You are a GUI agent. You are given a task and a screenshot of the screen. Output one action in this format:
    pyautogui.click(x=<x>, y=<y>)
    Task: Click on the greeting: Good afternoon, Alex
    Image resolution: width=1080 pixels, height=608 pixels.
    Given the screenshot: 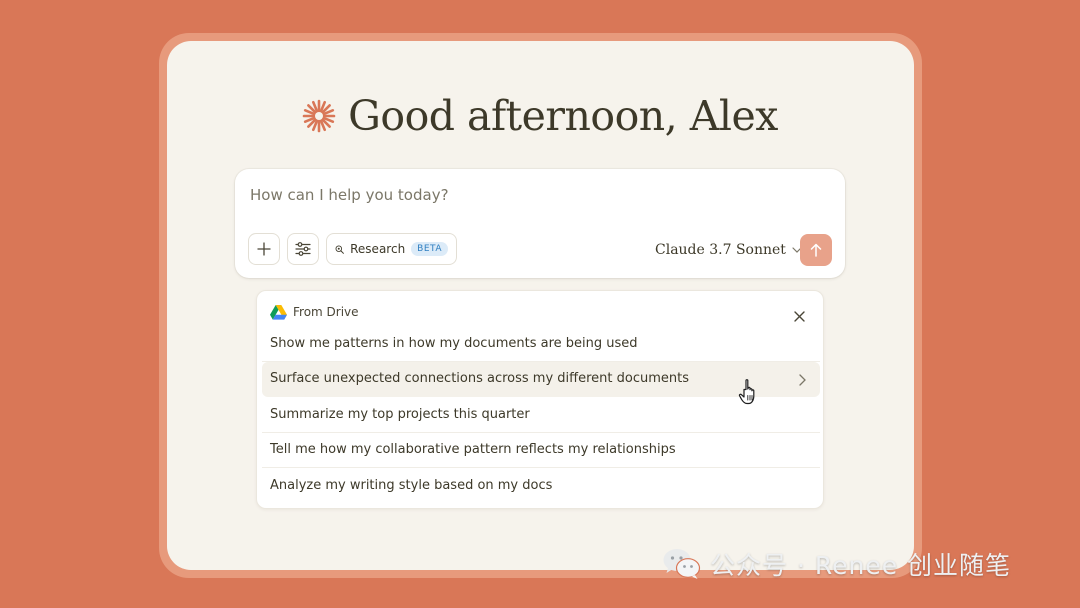 What is the action you would take?
    pyautogui.click(x=540, y=116)
    